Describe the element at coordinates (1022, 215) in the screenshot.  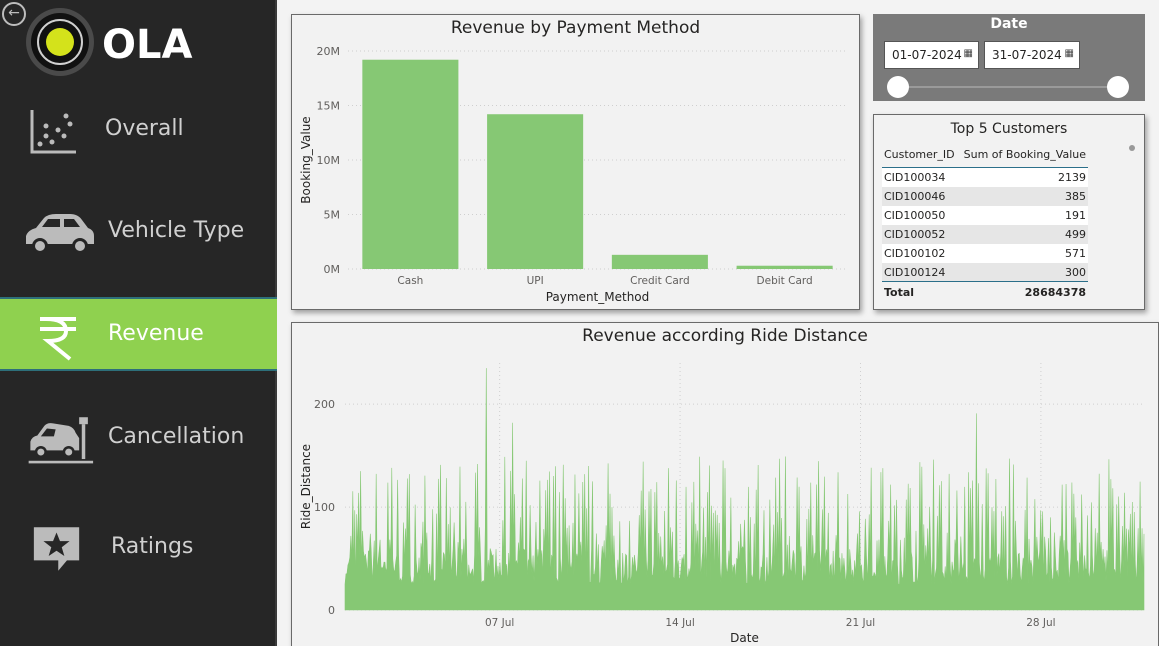
I see `cell: 191` at that location.